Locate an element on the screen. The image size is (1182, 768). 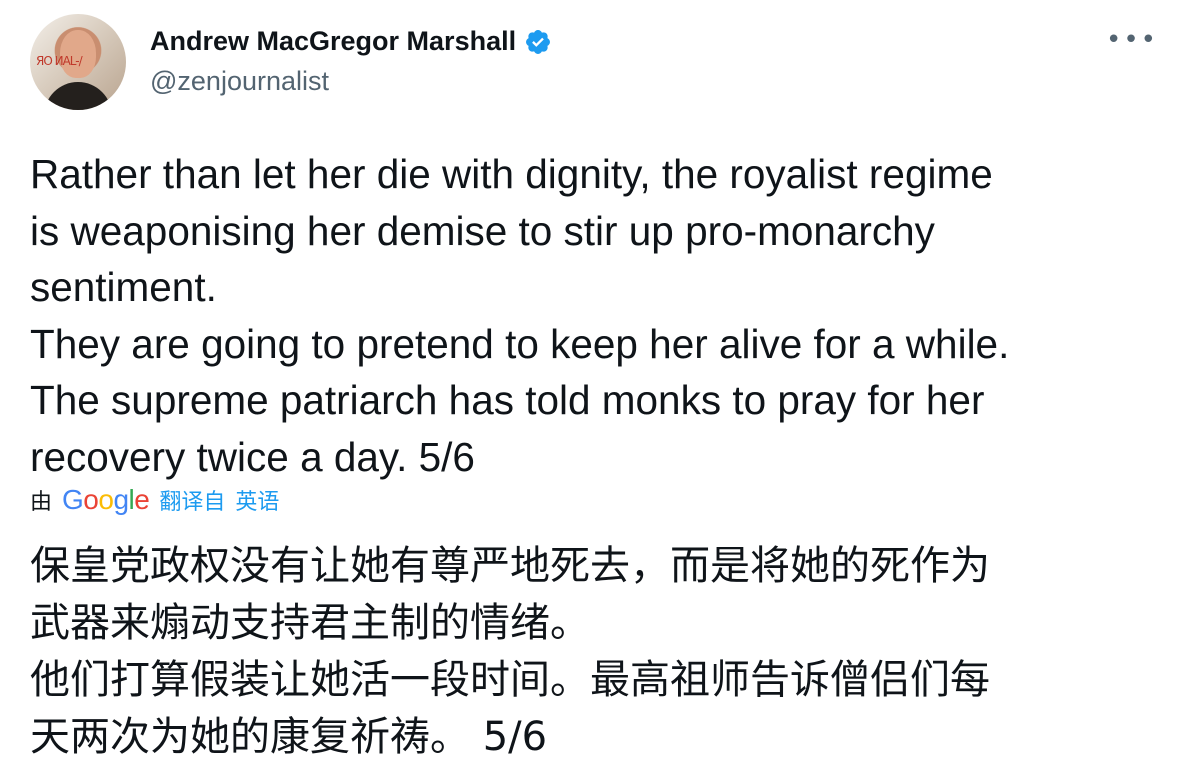
tweet-line: recovery twice a day. 5/6 is located at coordinates (252, 456).